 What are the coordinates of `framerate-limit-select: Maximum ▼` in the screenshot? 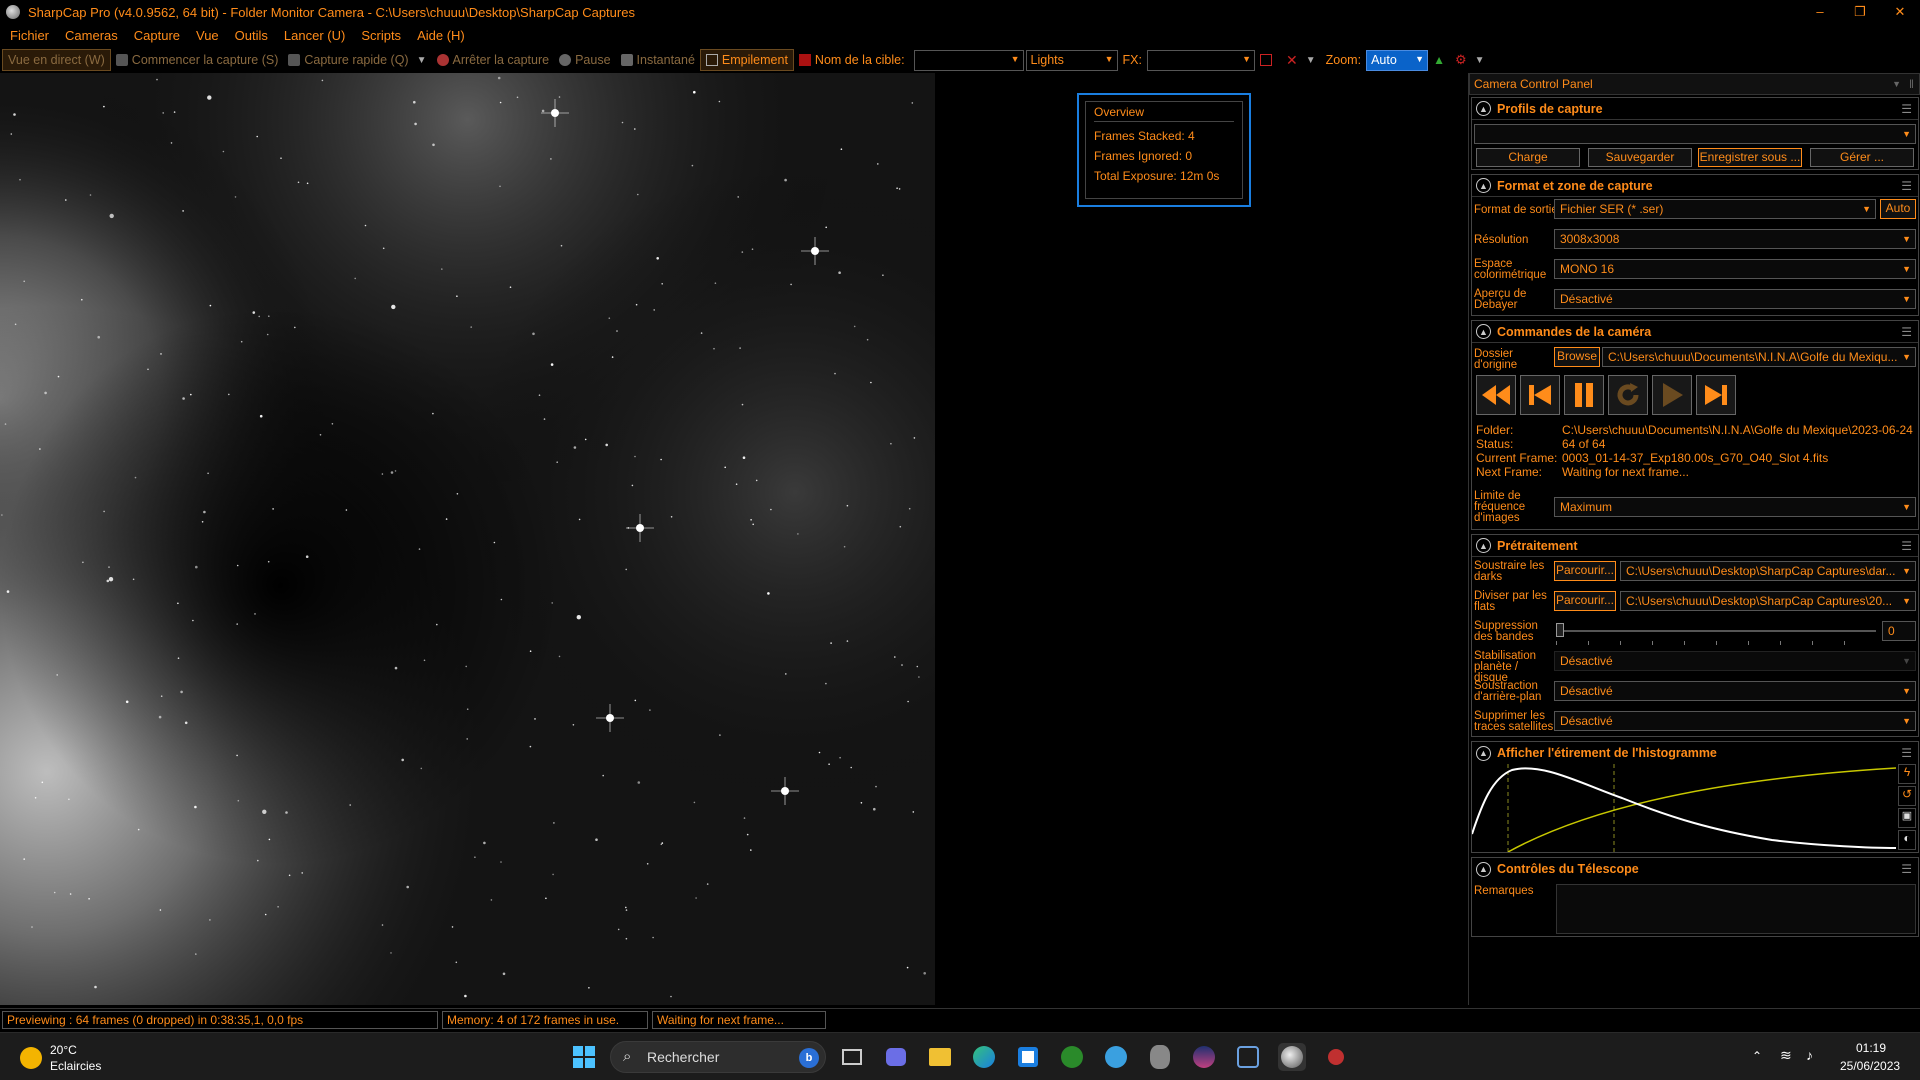 It's located at (1735, 507).